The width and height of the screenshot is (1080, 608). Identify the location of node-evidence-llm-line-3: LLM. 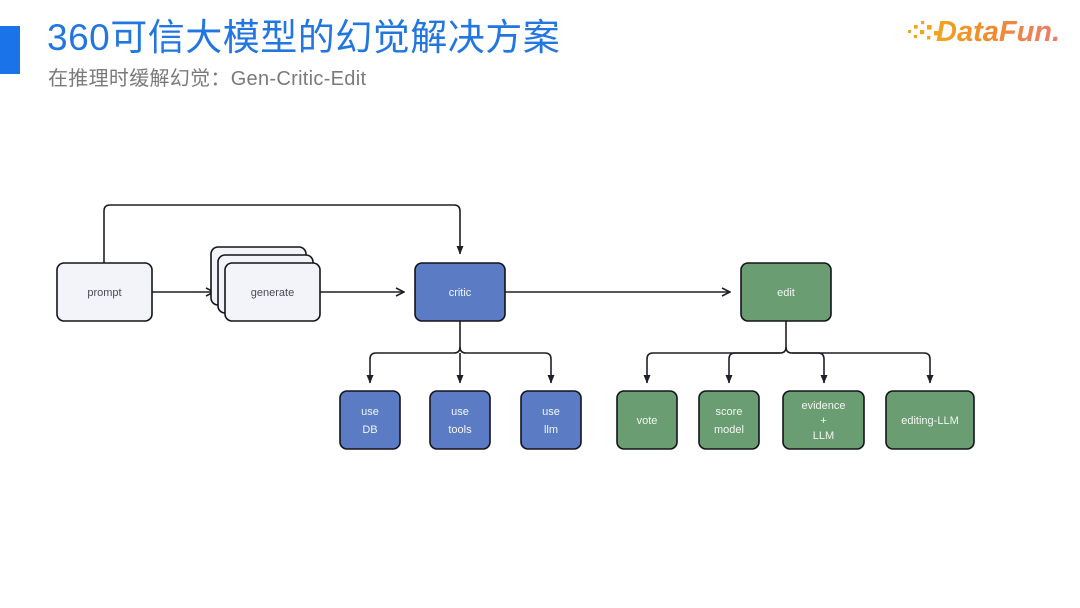
(823, 436).